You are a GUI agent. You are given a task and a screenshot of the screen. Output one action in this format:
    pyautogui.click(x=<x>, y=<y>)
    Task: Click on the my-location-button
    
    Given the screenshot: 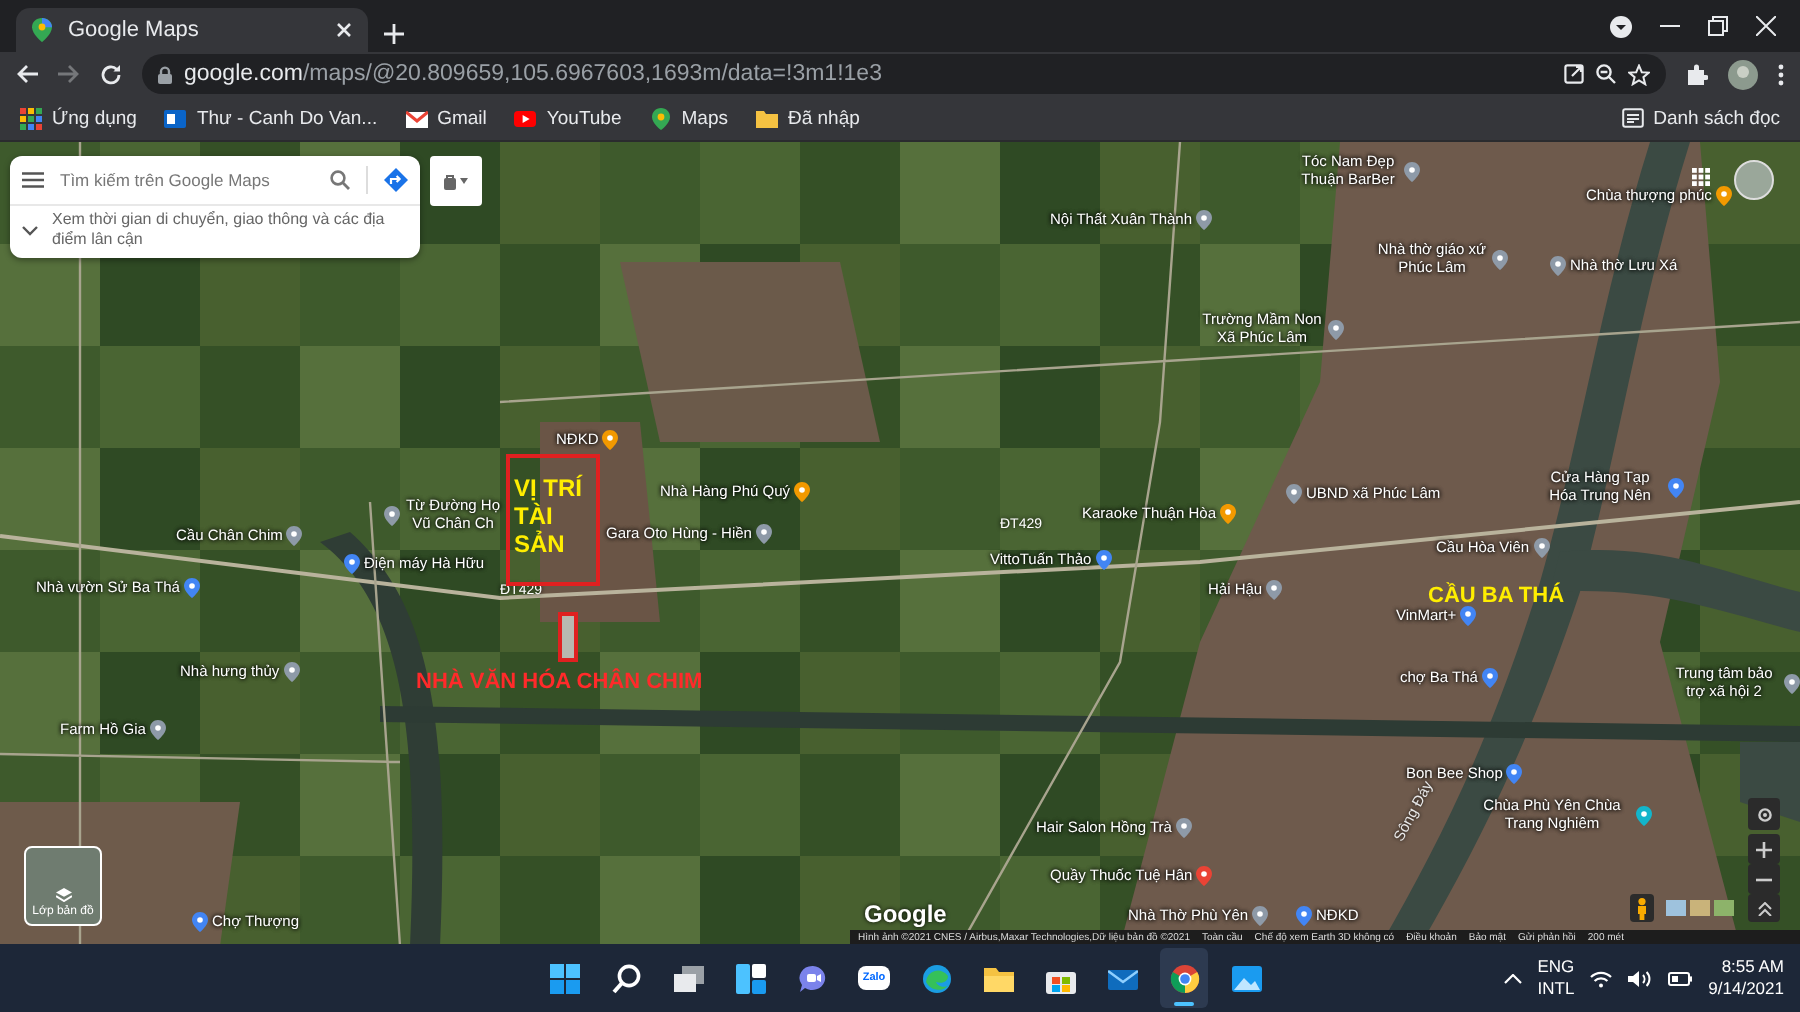 What is the action you would take?
    pyautogui.click(x=1764, y=814)
    